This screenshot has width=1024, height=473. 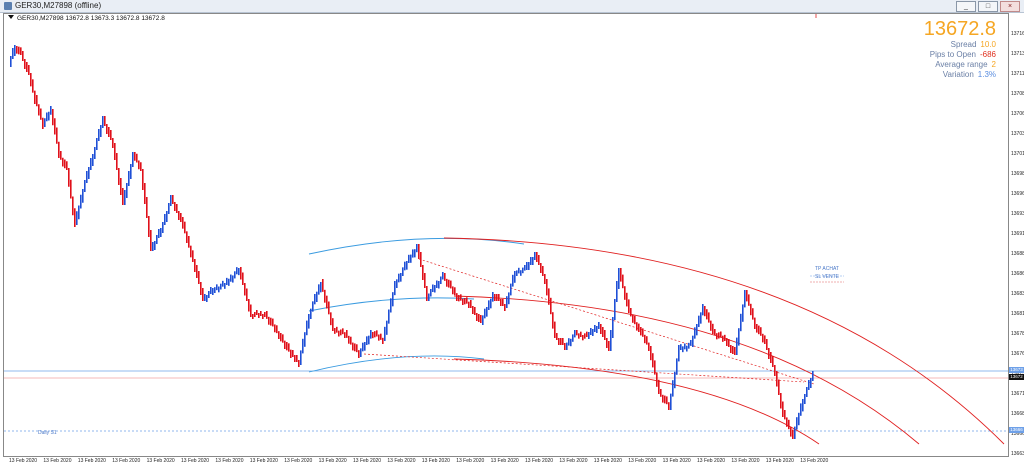 I want to click on maximize-button: □, so click(x=988, y=6).